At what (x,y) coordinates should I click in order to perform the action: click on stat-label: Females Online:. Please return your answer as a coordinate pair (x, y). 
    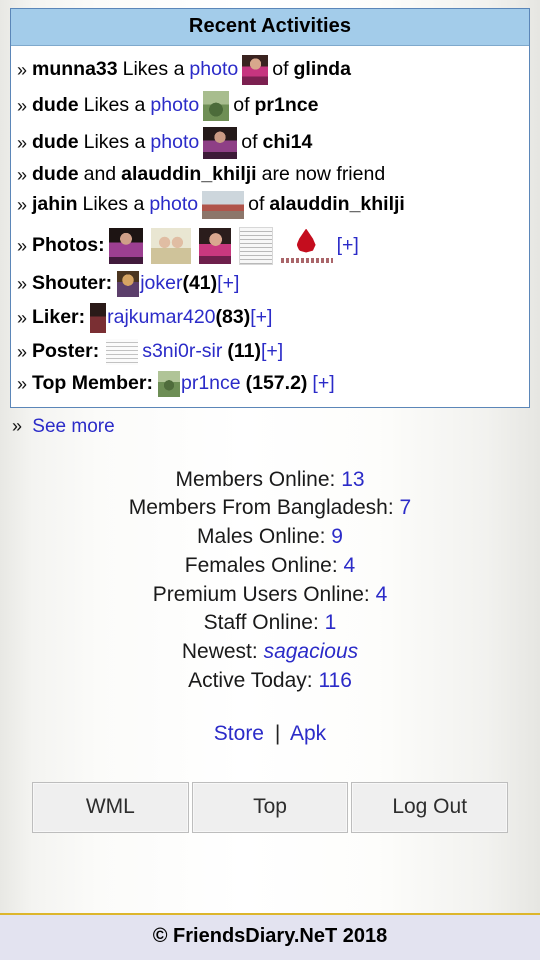
    Looking at the image, I should click on (261, 565).